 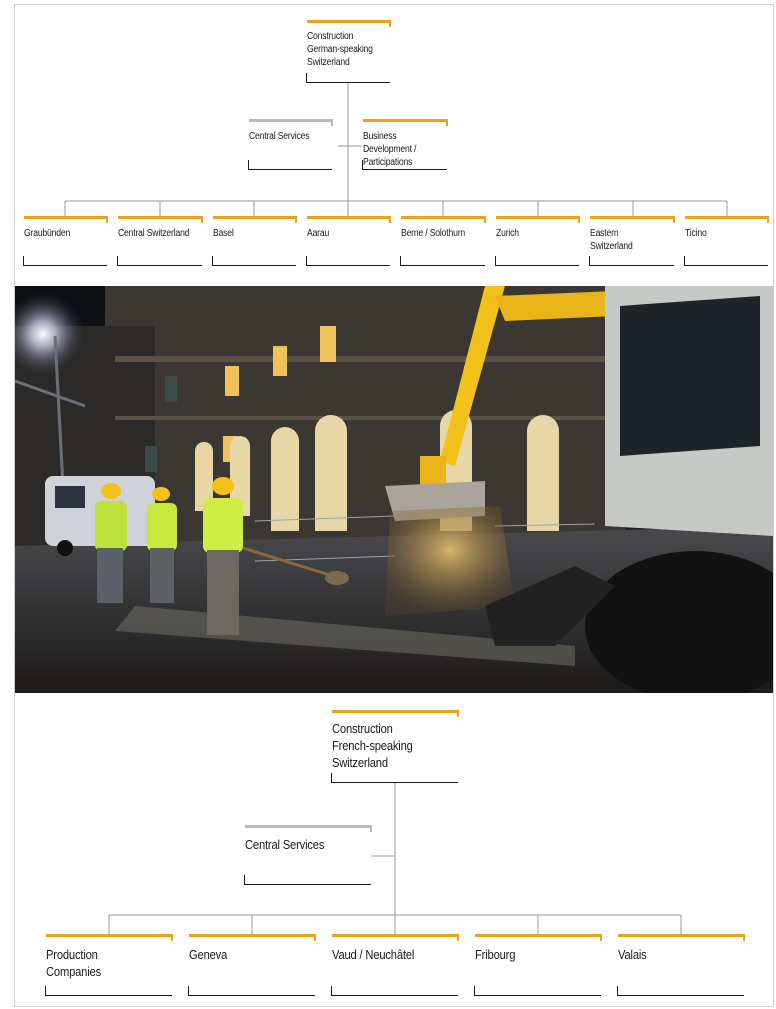 What do you see at coordinates (390, 143) in the screenshot?
I see `top-business-development-line-1: Business Development /` at bounding box center [390, 143].